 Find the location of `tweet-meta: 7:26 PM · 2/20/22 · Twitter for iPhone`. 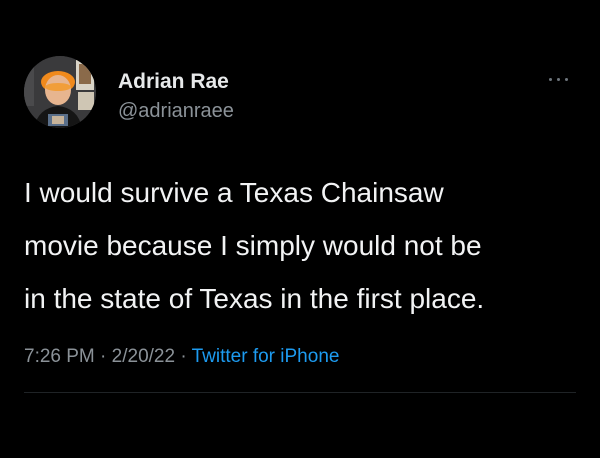

tweet-meta: 7:26 PM · 2/20/22 · Twitter for iPhone is located at coordinates (181, 357).